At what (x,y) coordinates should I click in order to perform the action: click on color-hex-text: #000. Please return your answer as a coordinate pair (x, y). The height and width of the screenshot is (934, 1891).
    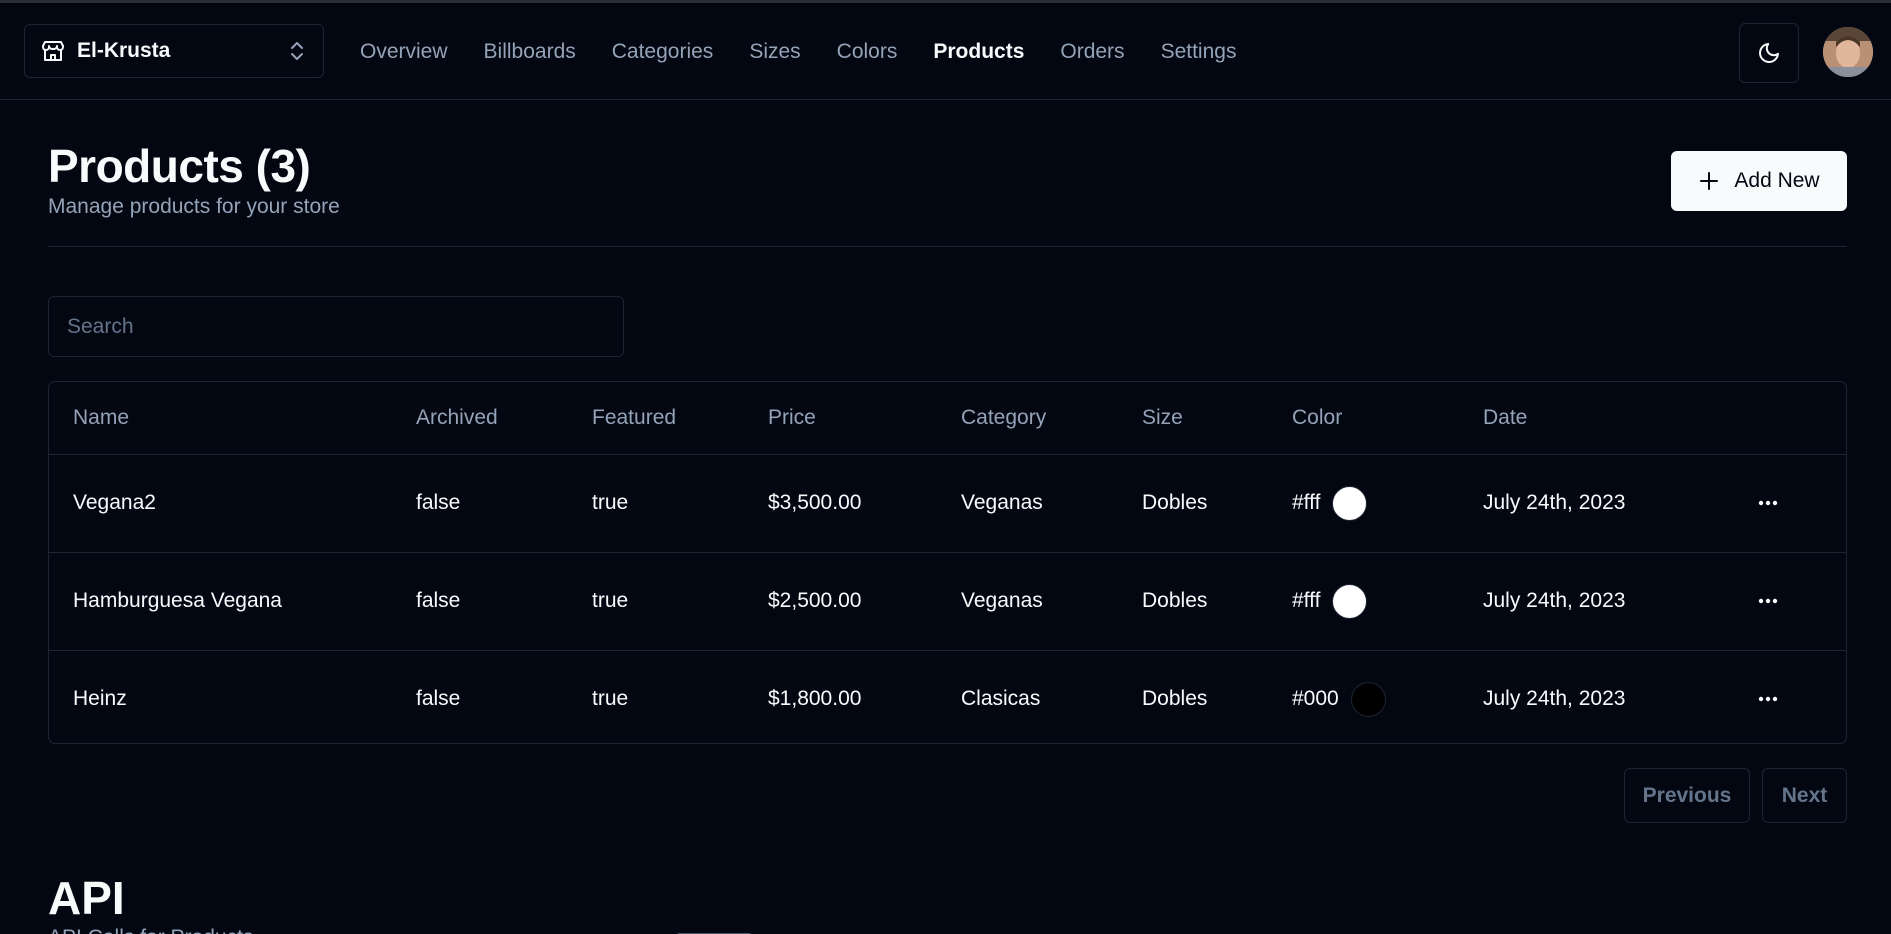
    Looking at the image, I should click on (1315, 698).